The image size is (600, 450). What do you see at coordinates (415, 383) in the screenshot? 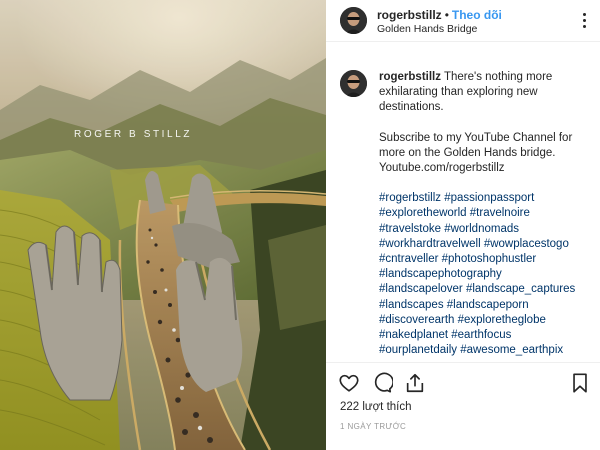
I see `share-icon` at bounding box center [415, 383].